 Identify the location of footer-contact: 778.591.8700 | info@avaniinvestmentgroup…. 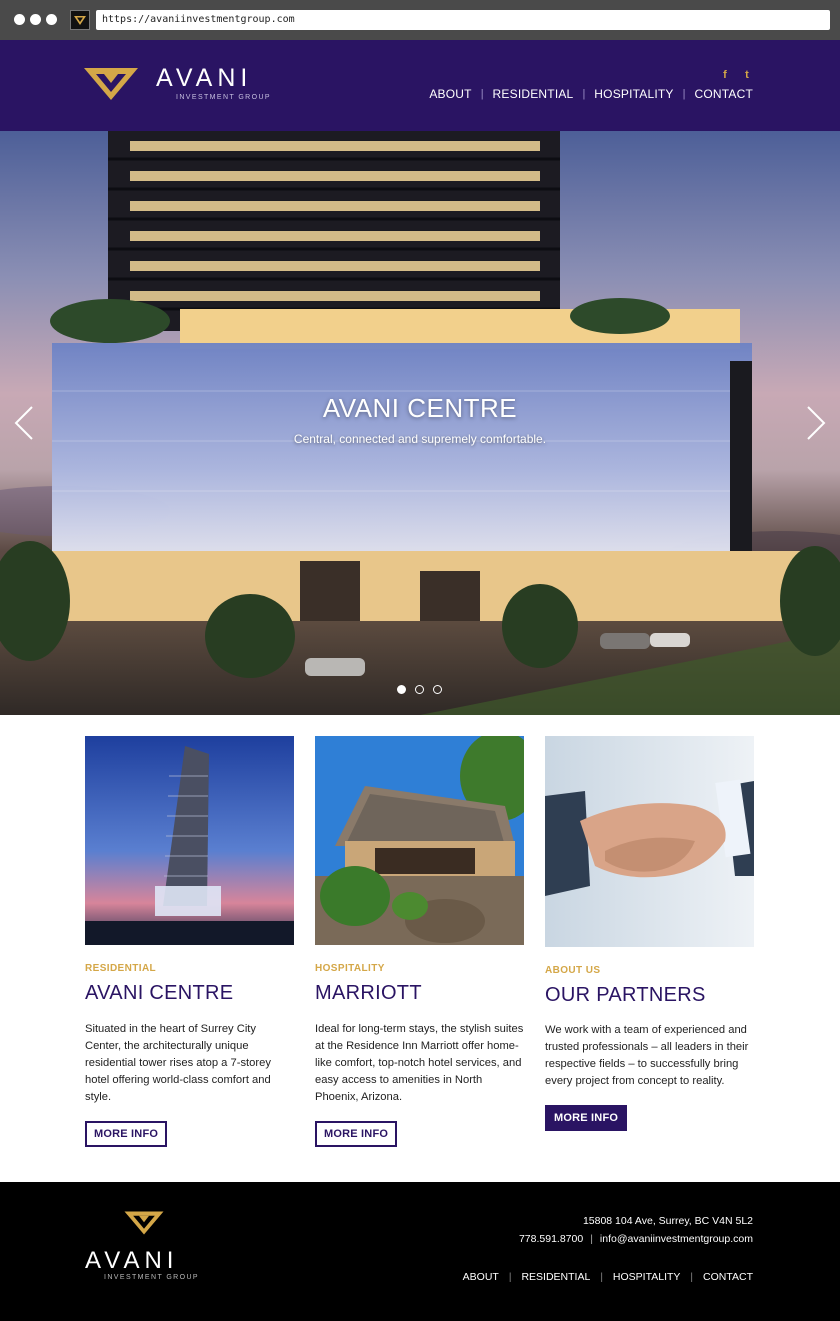
(636, 1239).